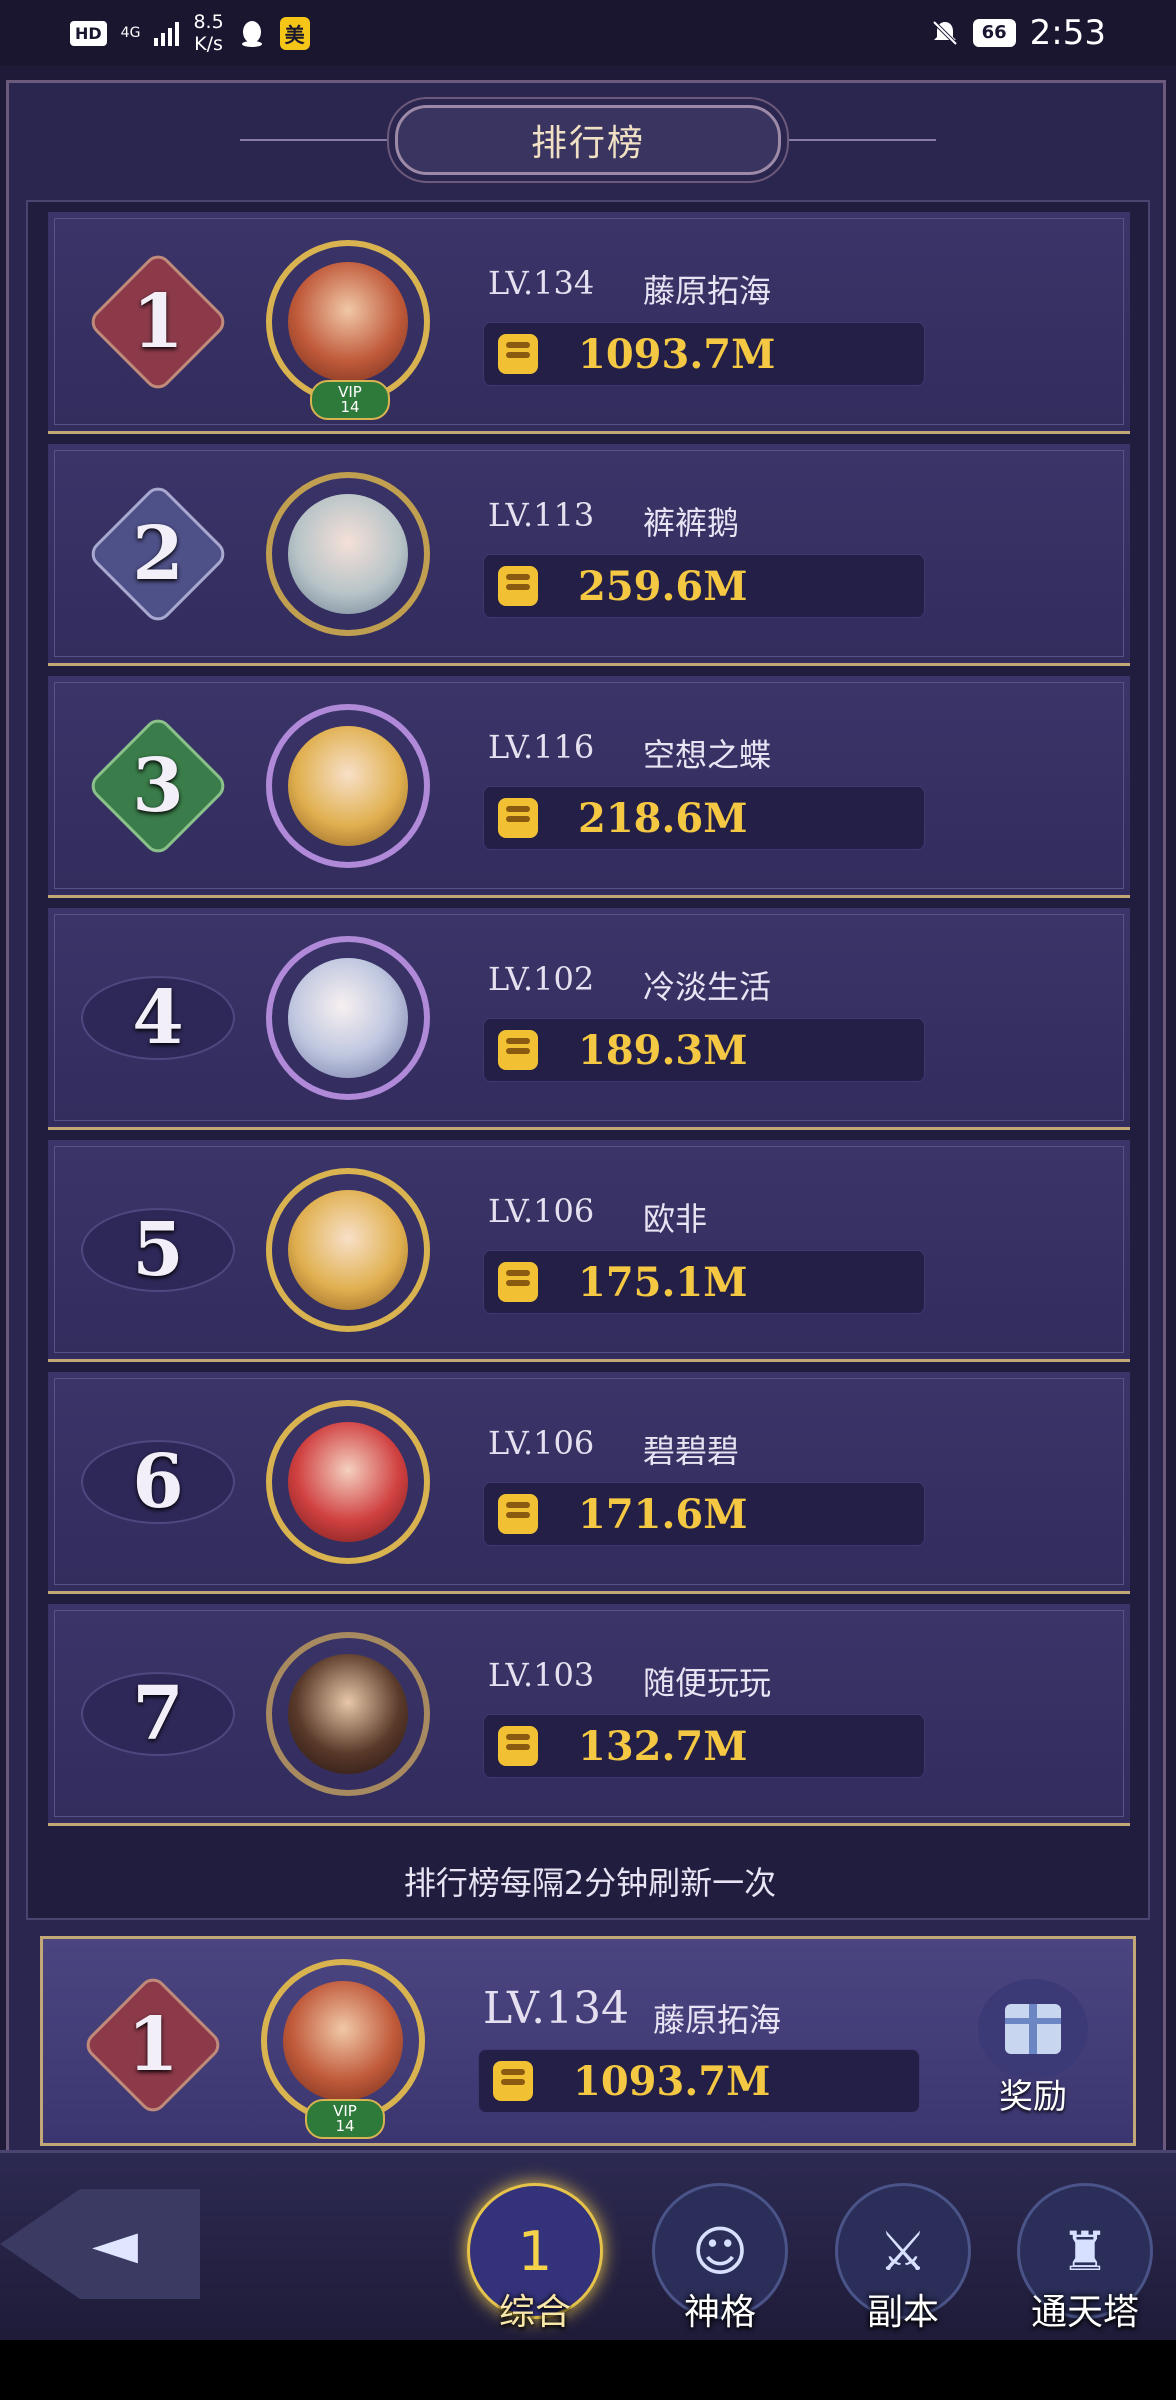  What do you see at coordinates (158, 1018) in the screenshot?
I see `rank-badge: 4` at bounding box center [158, 1018].